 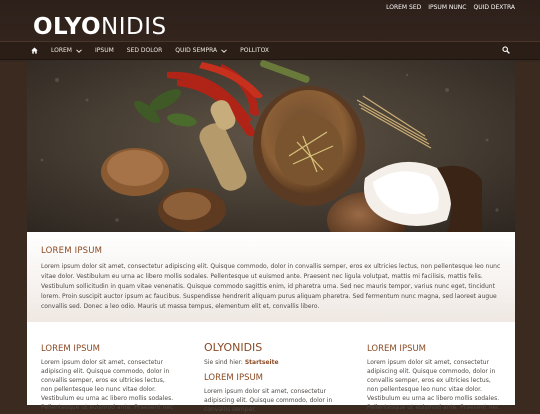 I want to click on site-logo: OLYO NIDIS, so click(x=100, y=27).